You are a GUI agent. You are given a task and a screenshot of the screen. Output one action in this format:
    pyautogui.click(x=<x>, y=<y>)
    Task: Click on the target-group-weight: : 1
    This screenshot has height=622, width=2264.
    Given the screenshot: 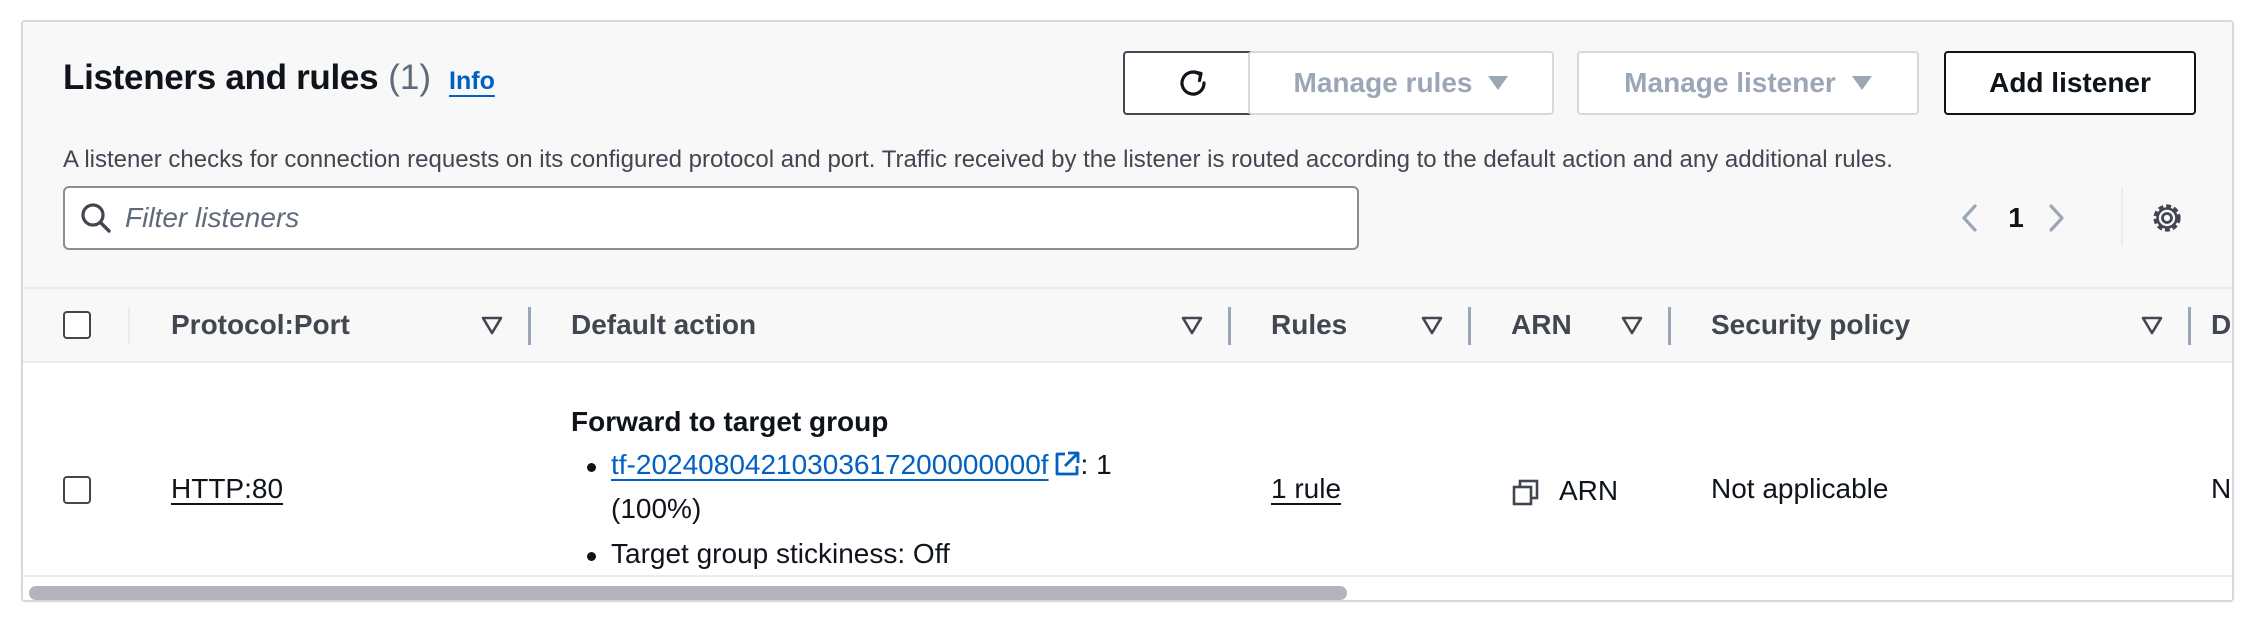 What is the action you would take?
    pyautogui.click(x=1096, y=464)
    